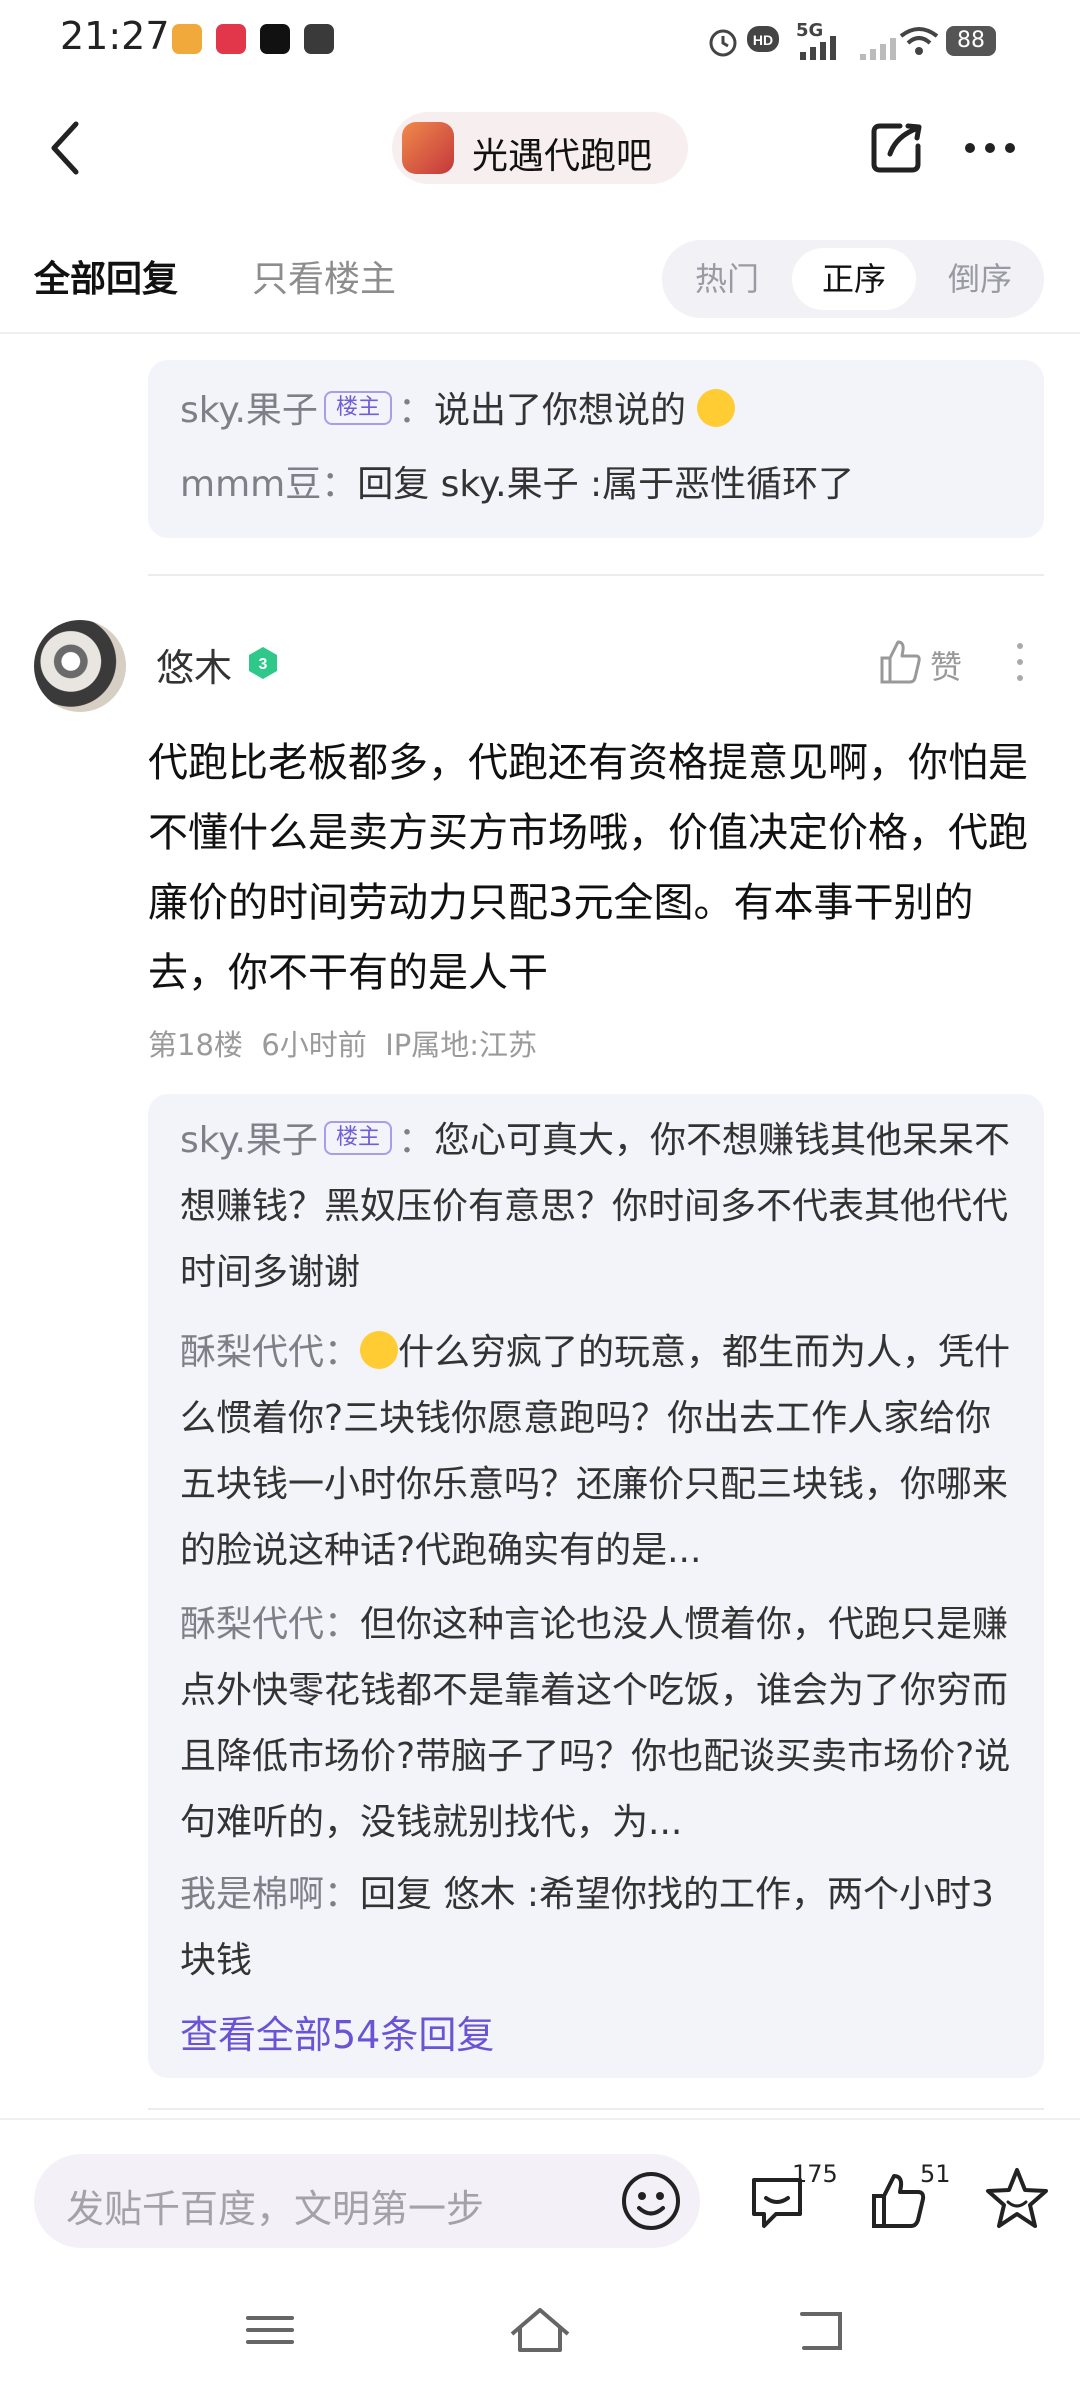  Describe the element at coordinates (275, 2209) in the screenshot. I see `compose-placeholder: 发贴千百度，文明第一步` at that location.